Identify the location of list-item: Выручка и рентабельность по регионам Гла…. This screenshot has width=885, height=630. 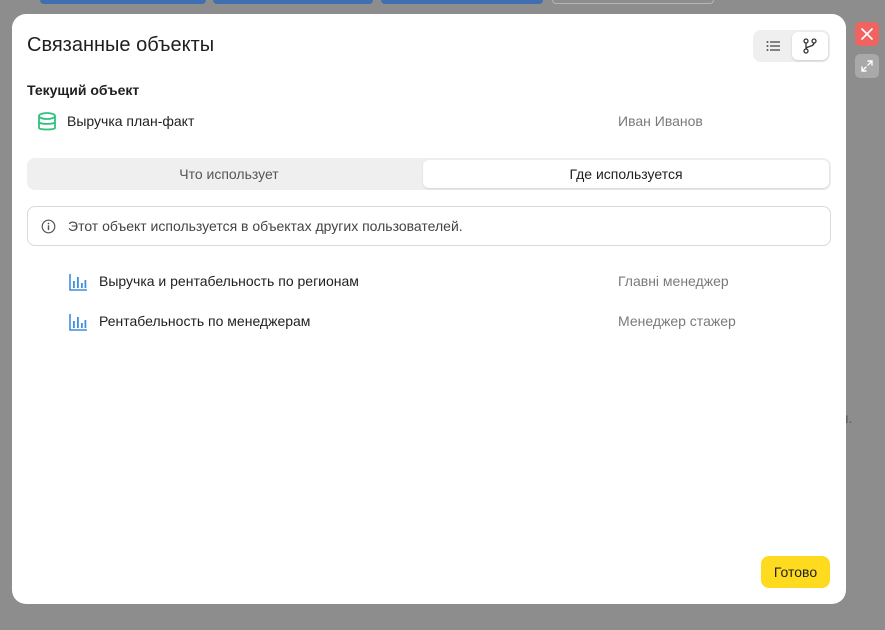
(448, 282).